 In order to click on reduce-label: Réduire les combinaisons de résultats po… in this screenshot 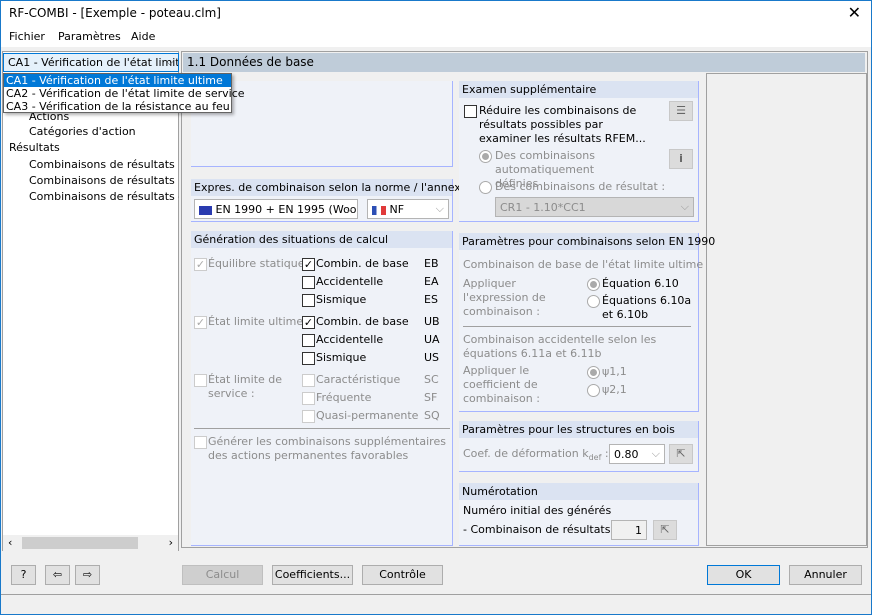, I will do `click(562, 124)`.